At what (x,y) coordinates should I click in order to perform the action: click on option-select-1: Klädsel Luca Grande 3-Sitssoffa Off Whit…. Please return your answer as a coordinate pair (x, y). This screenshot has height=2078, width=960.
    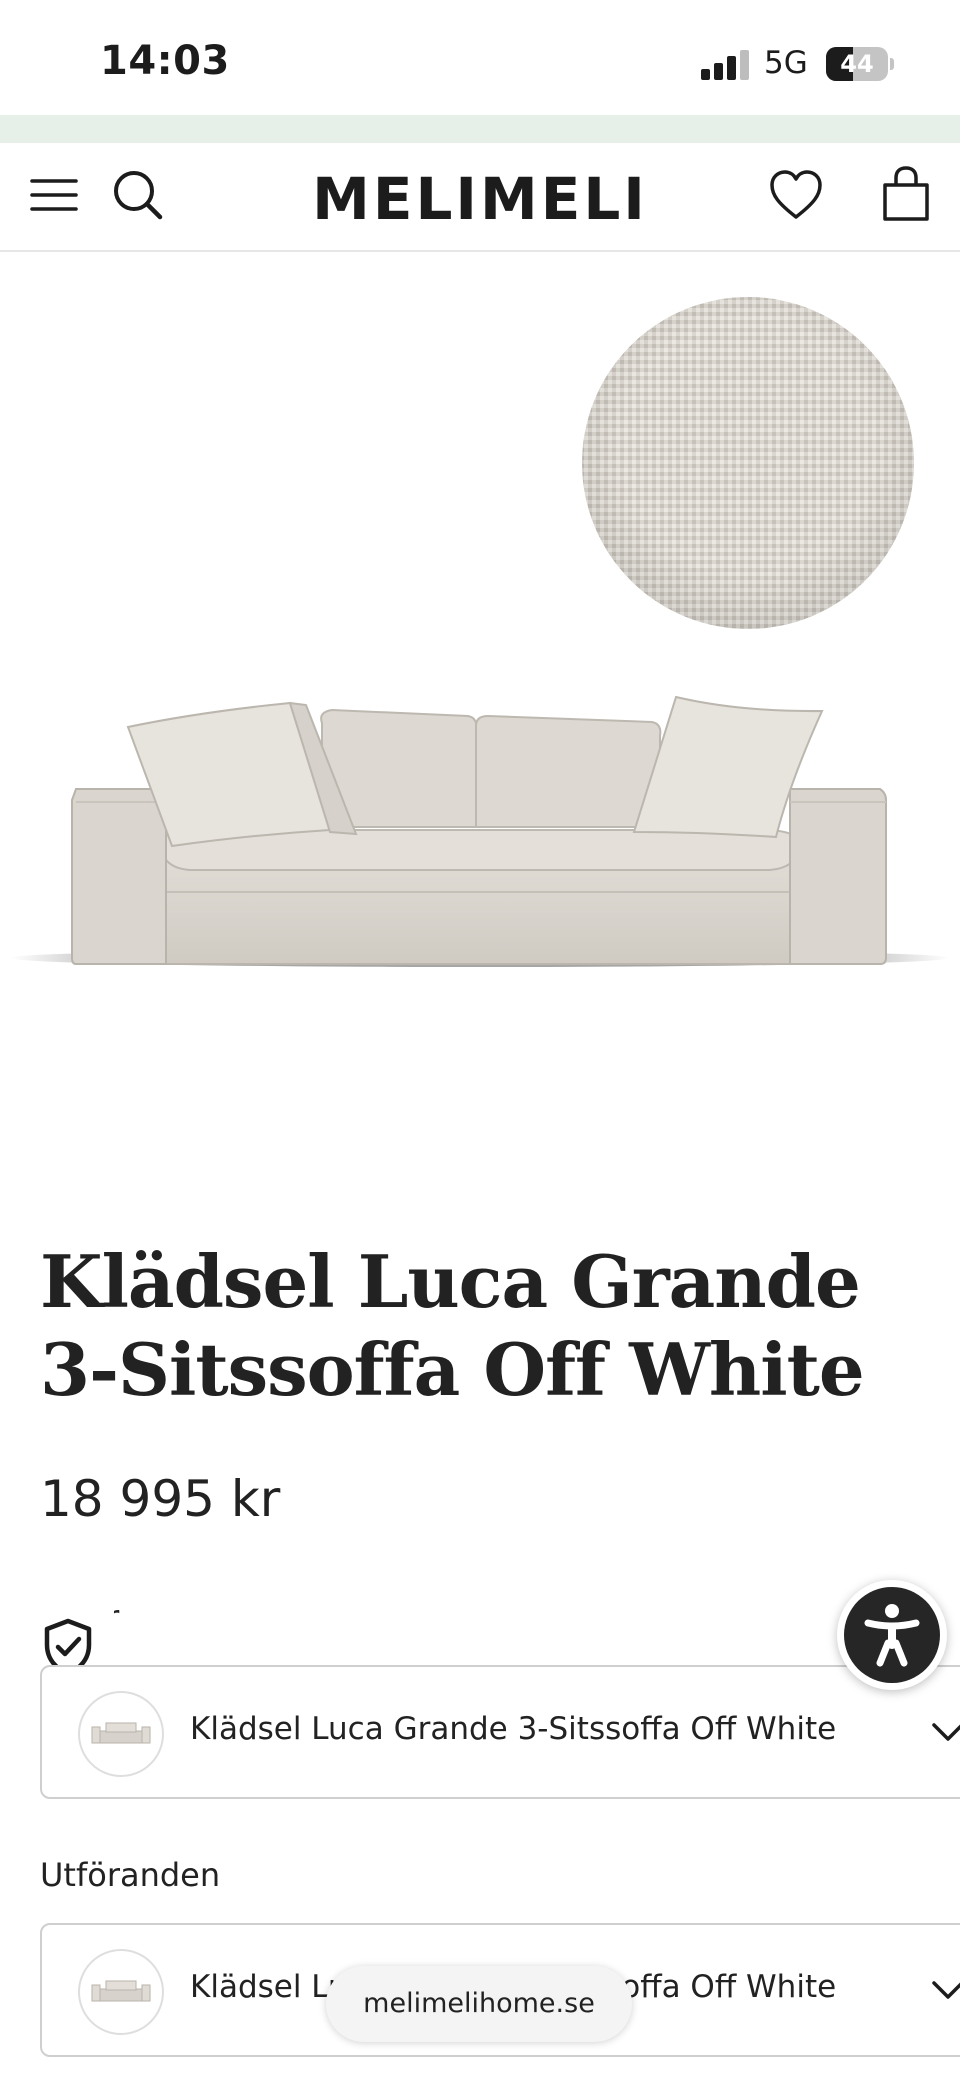
    Looking at the image, I should click on (500, 1732).